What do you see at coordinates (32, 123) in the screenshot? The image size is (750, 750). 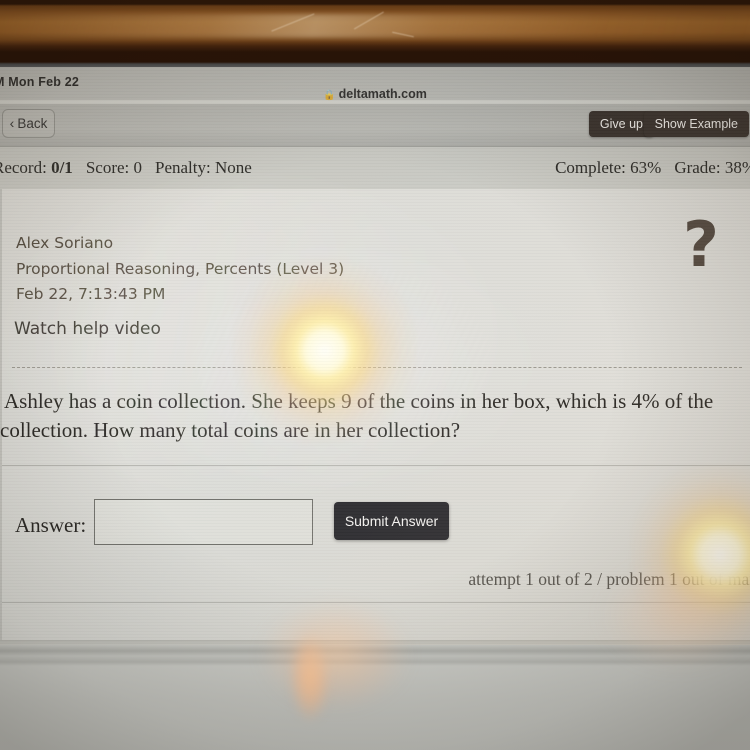 I see `back-button-label: Back` at bounding box center [32, 123].